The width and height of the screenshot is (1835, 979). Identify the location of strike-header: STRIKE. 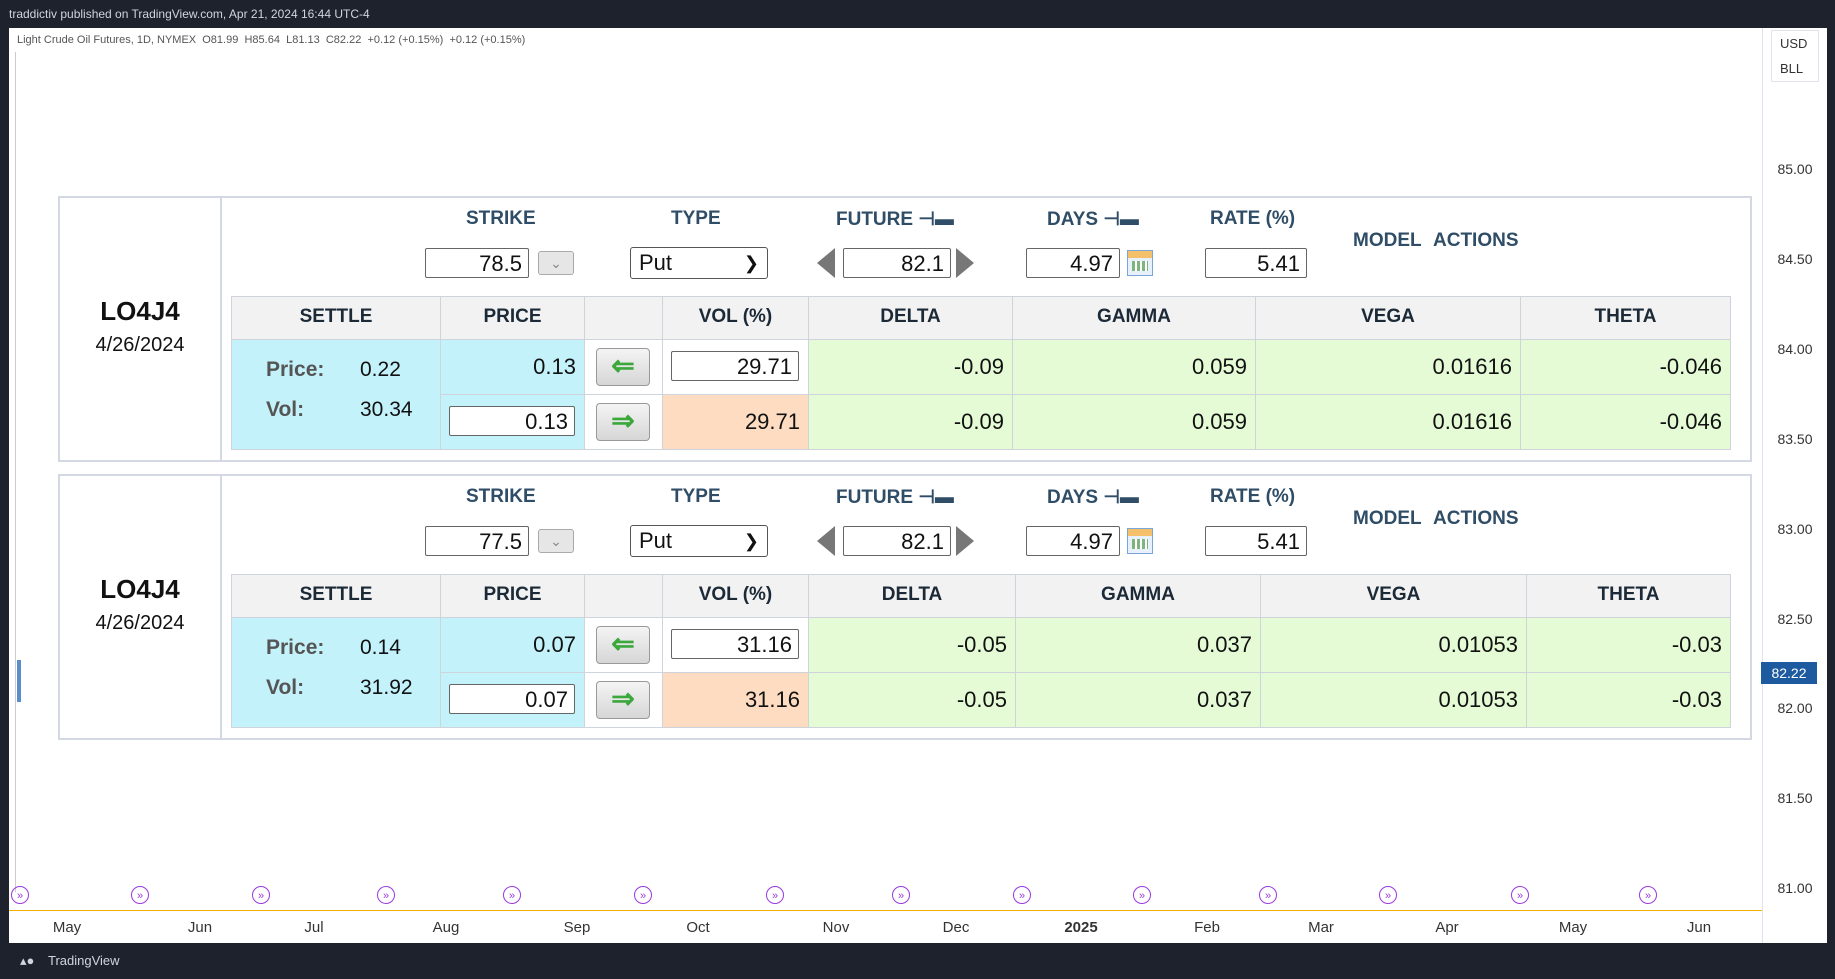
(501, 218).